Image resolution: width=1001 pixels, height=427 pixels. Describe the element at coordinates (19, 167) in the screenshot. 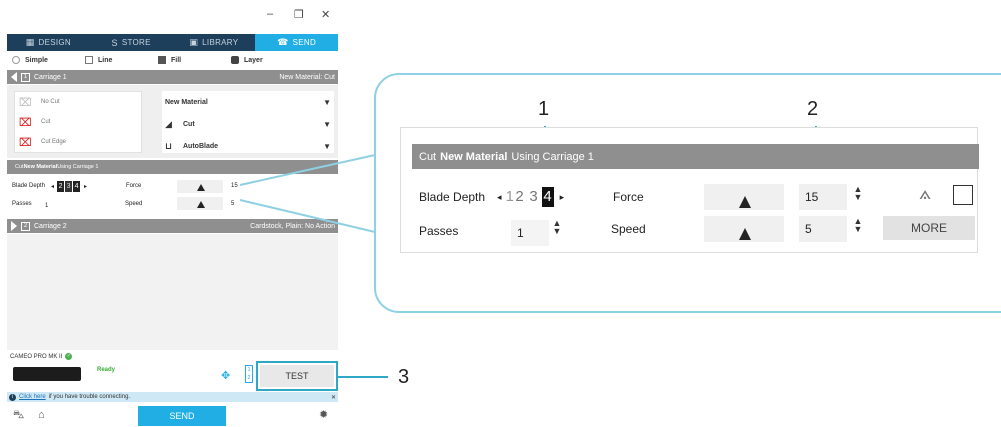

I see `cut-header-prefix: Cut` at that location.